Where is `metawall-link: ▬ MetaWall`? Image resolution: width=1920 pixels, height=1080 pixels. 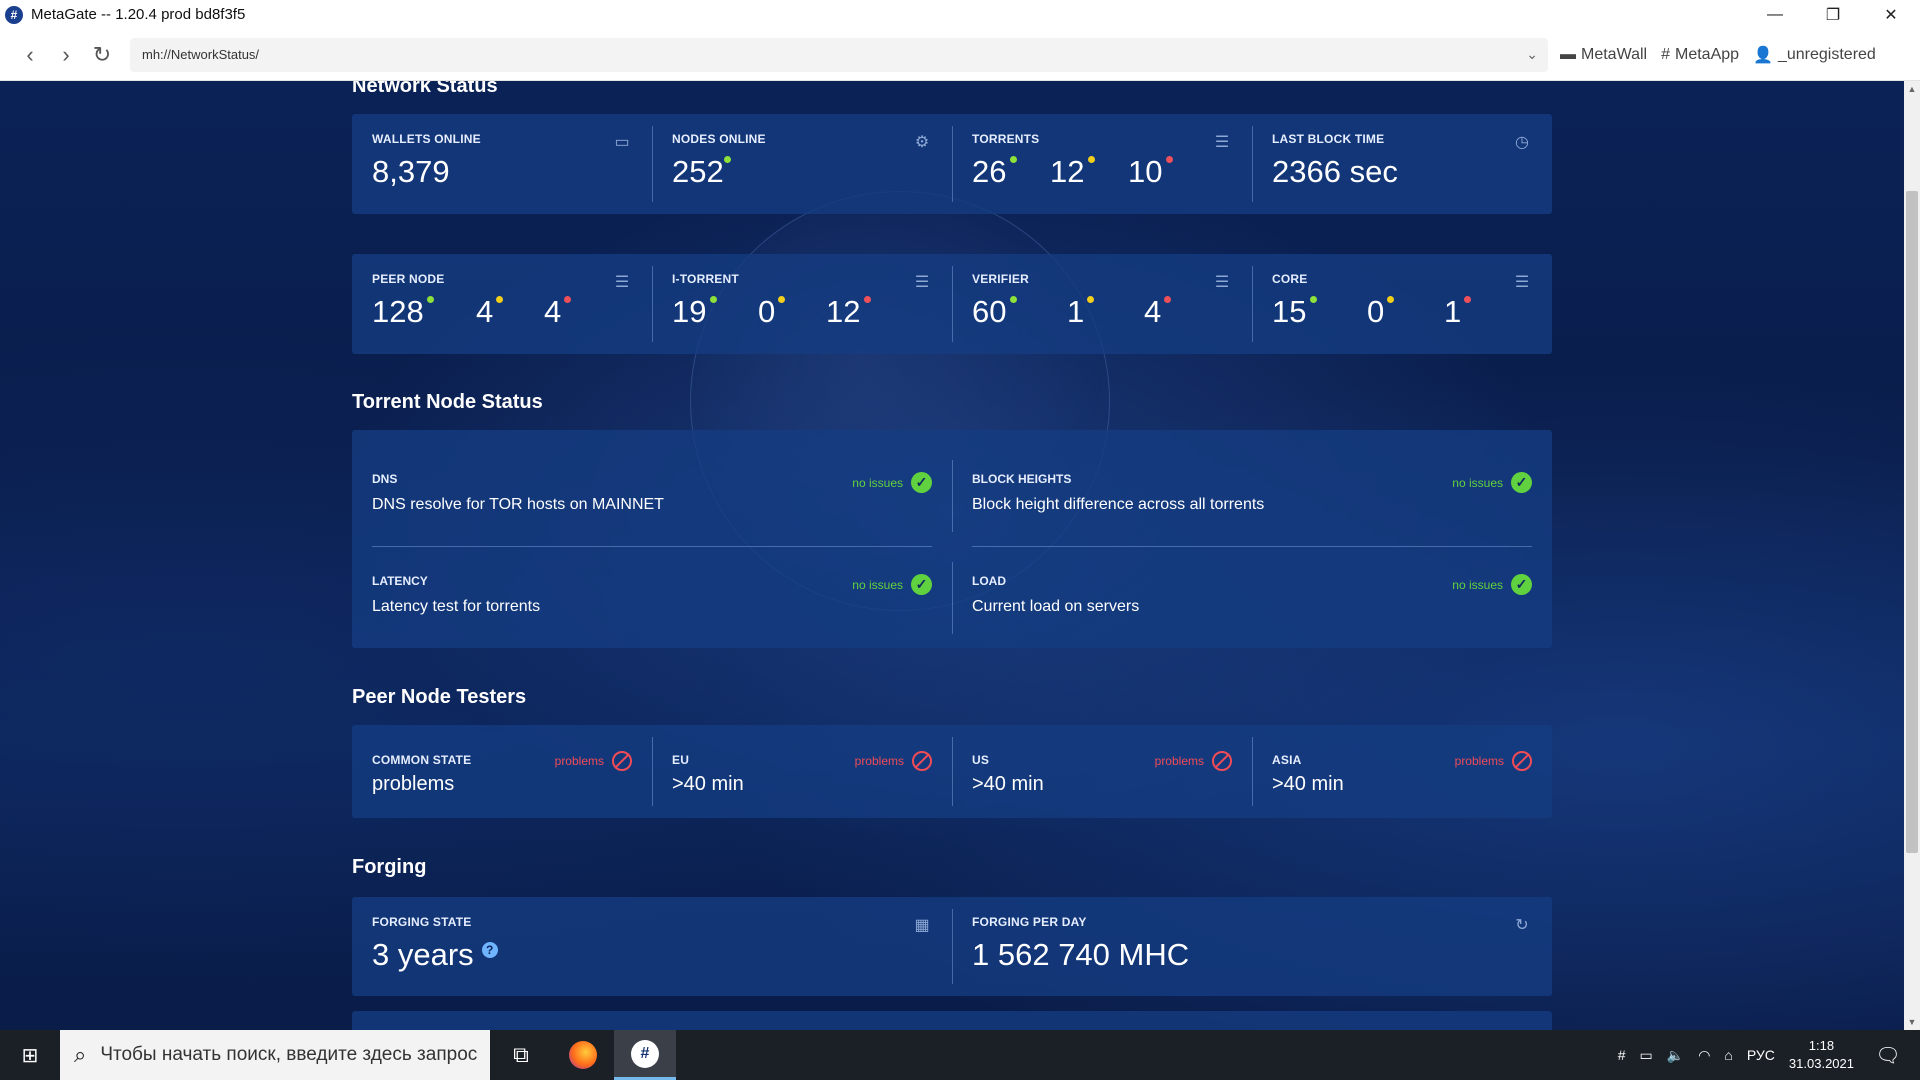
metawall-link: ▬ MetaWall is located at coordinates (1603, 55).